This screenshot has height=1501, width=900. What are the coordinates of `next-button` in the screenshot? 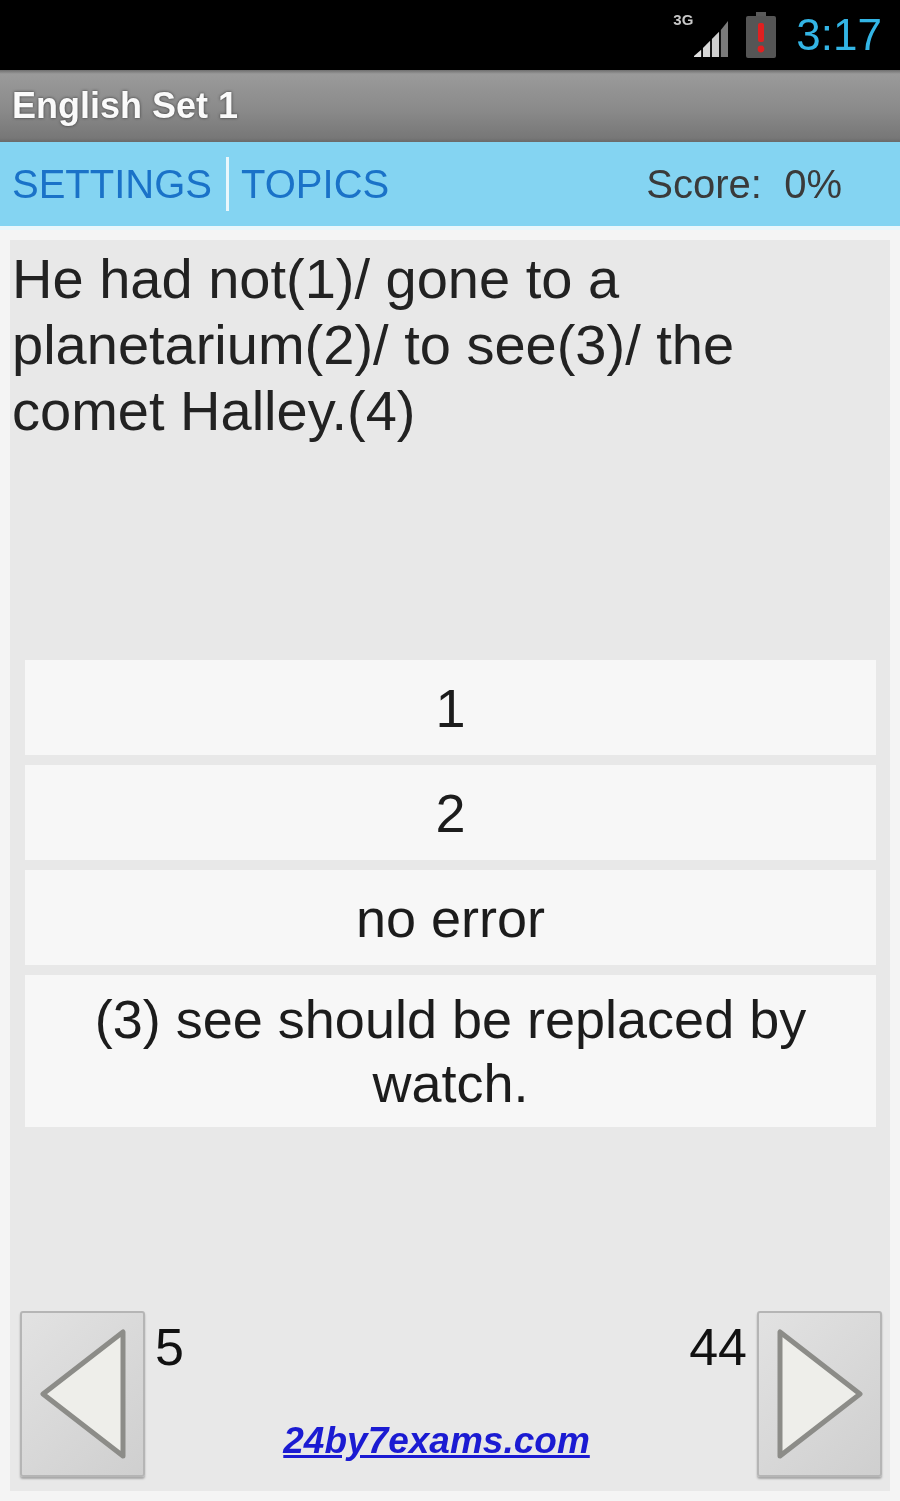 It's located at (819, 1394).